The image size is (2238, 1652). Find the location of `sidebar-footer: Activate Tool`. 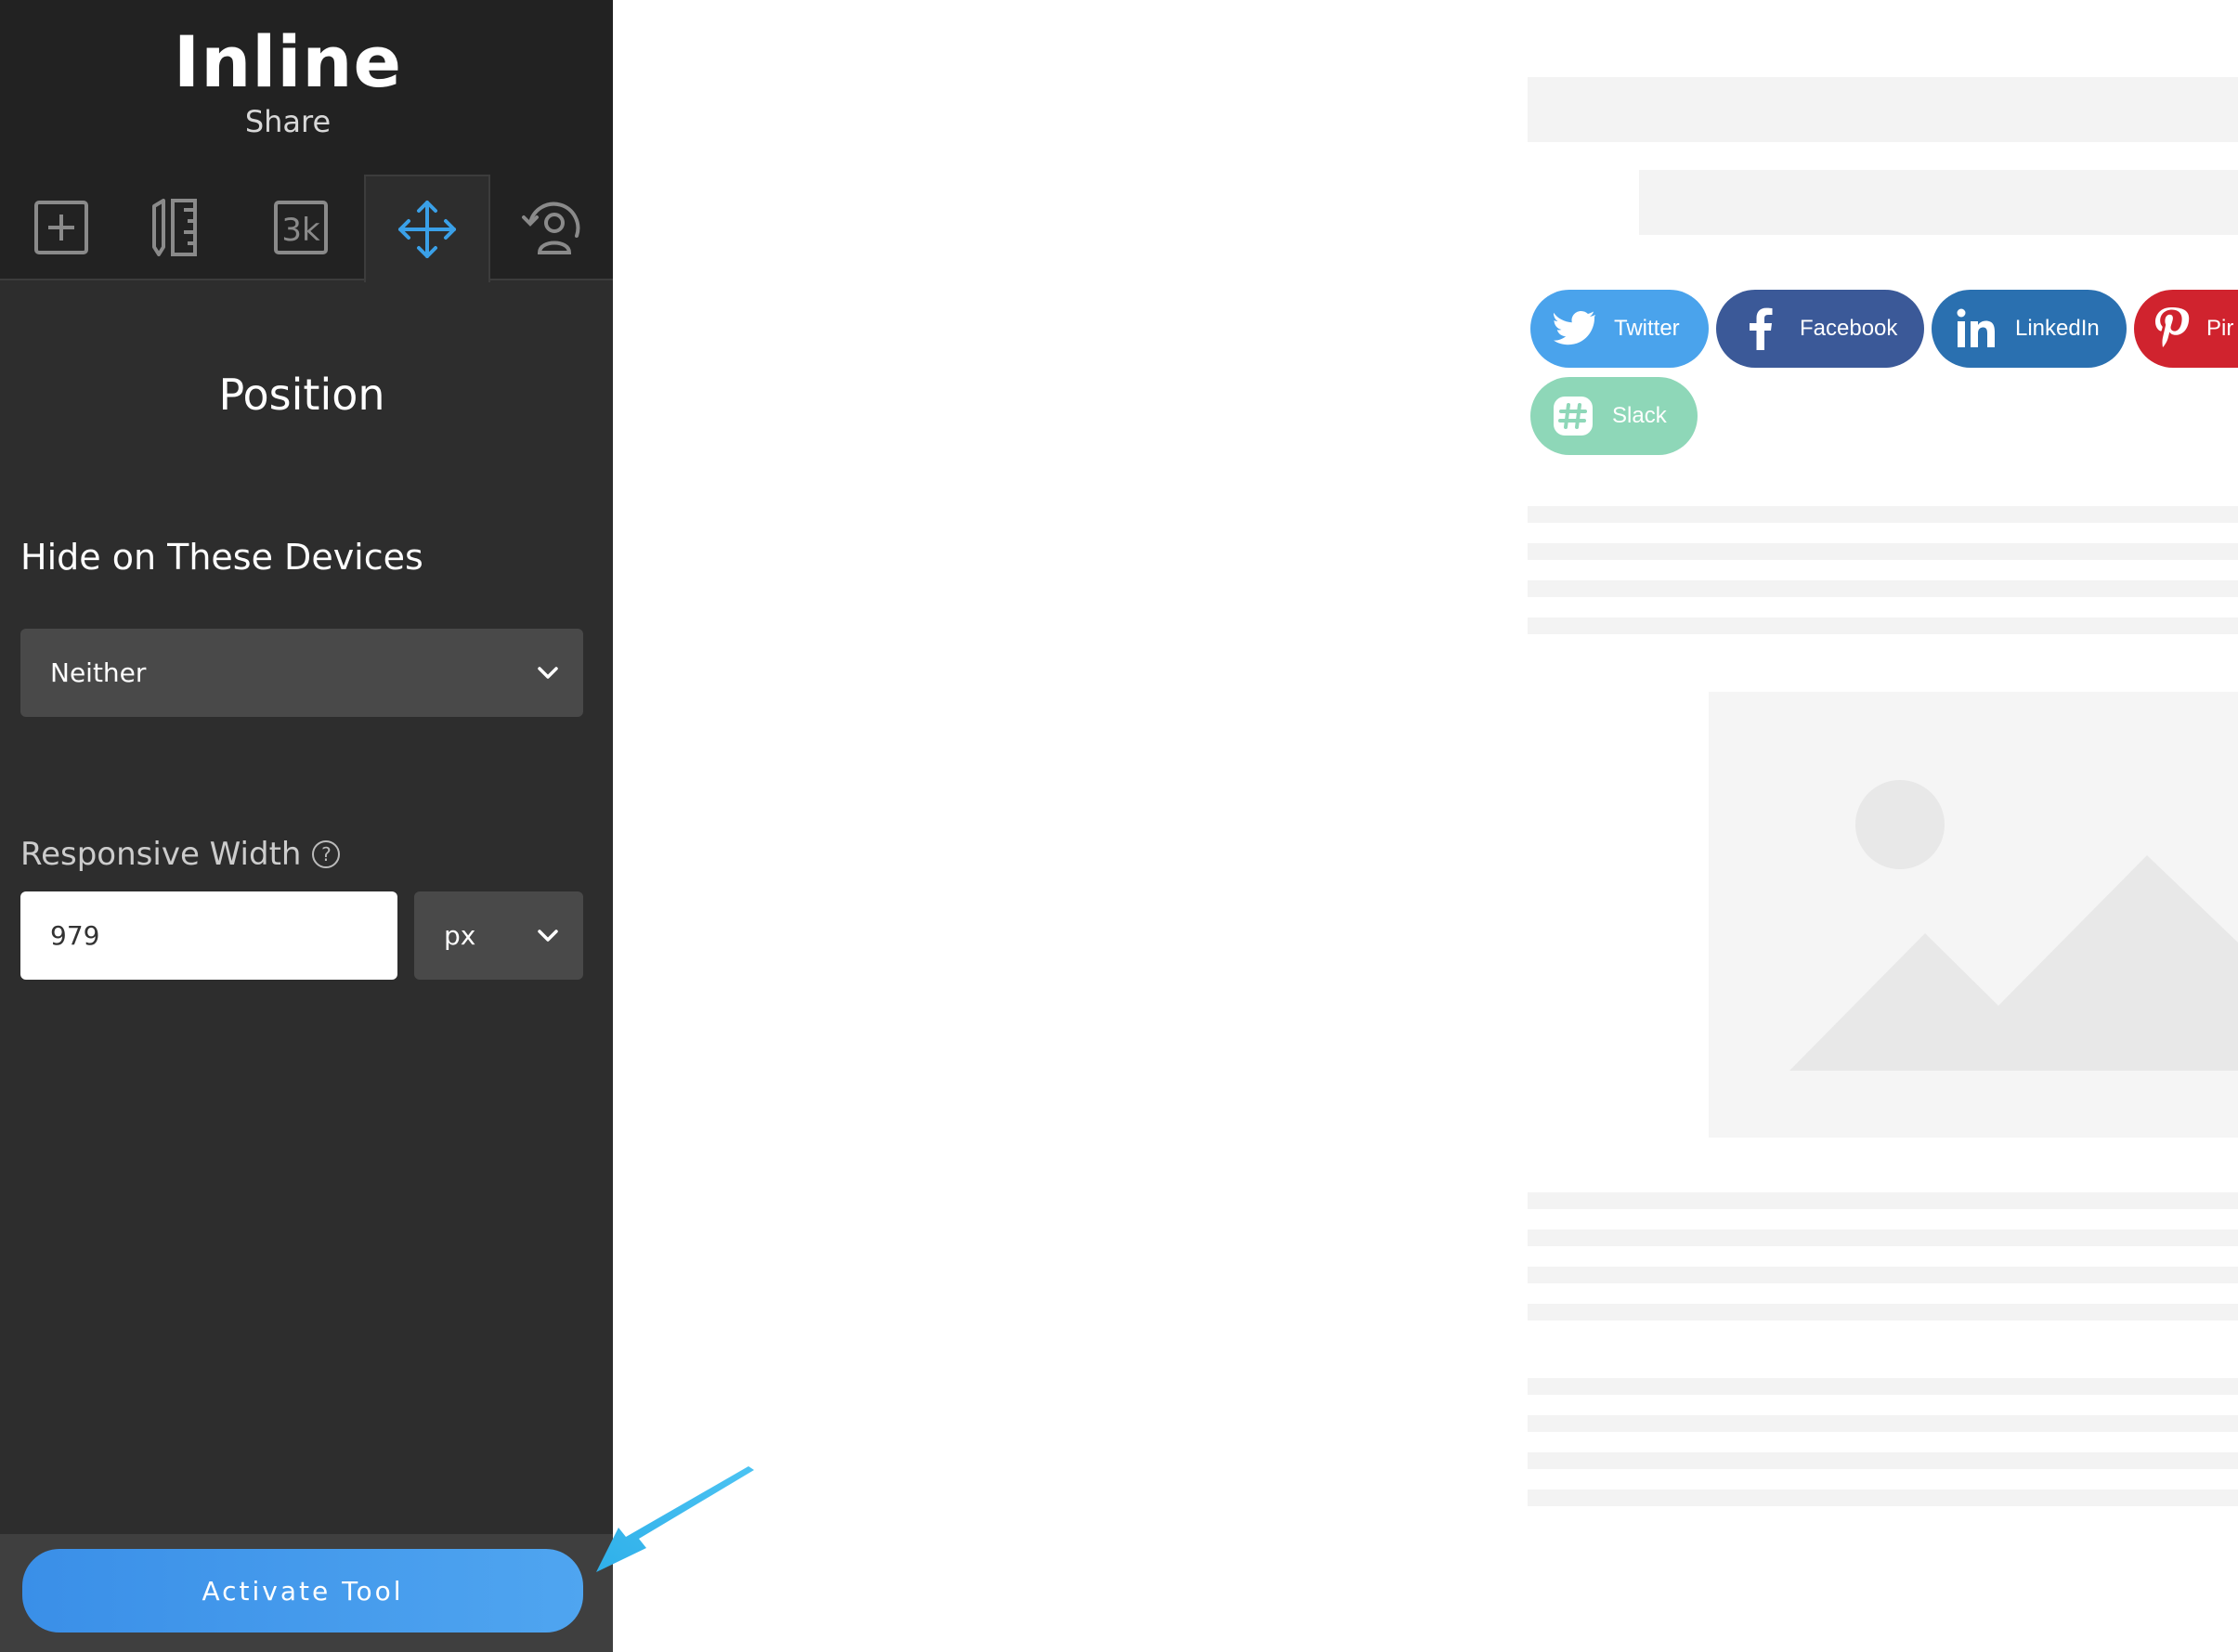

sidebar-footer: Activate Tool is located at coordinates (306, 1593).